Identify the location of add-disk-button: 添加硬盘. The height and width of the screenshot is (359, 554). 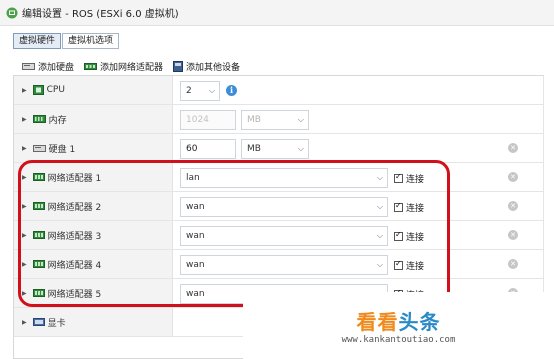
(48, 66).